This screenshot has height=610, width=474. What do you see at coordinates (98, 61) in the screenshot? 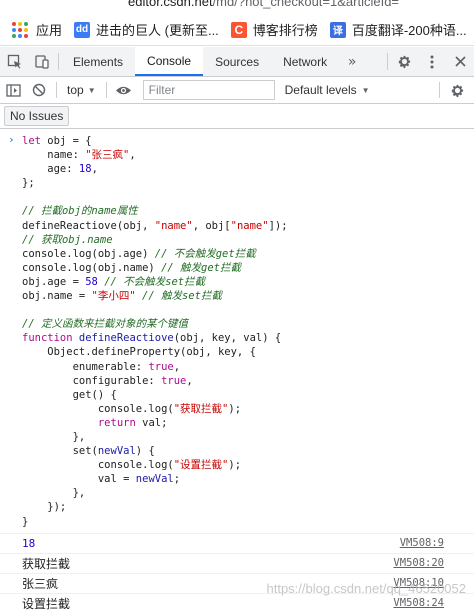
I see `tab-elements: Elements` at bounding box center [98, 61].